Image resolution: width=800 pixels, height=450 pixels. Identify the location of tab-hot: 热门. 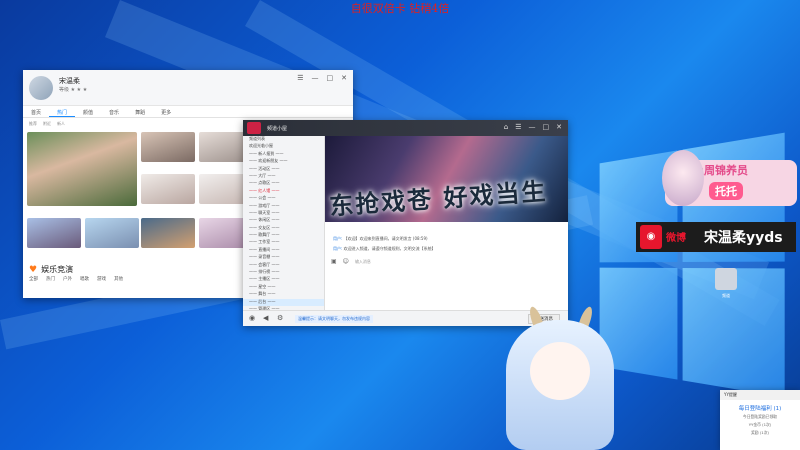
(62, 111).